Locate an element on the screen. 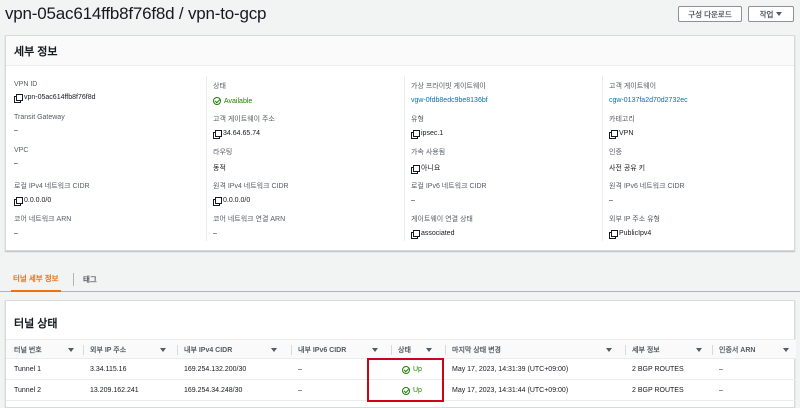  detail-field: 게이트웨이 연결 상태 associated is located at coordinates (442, 226).